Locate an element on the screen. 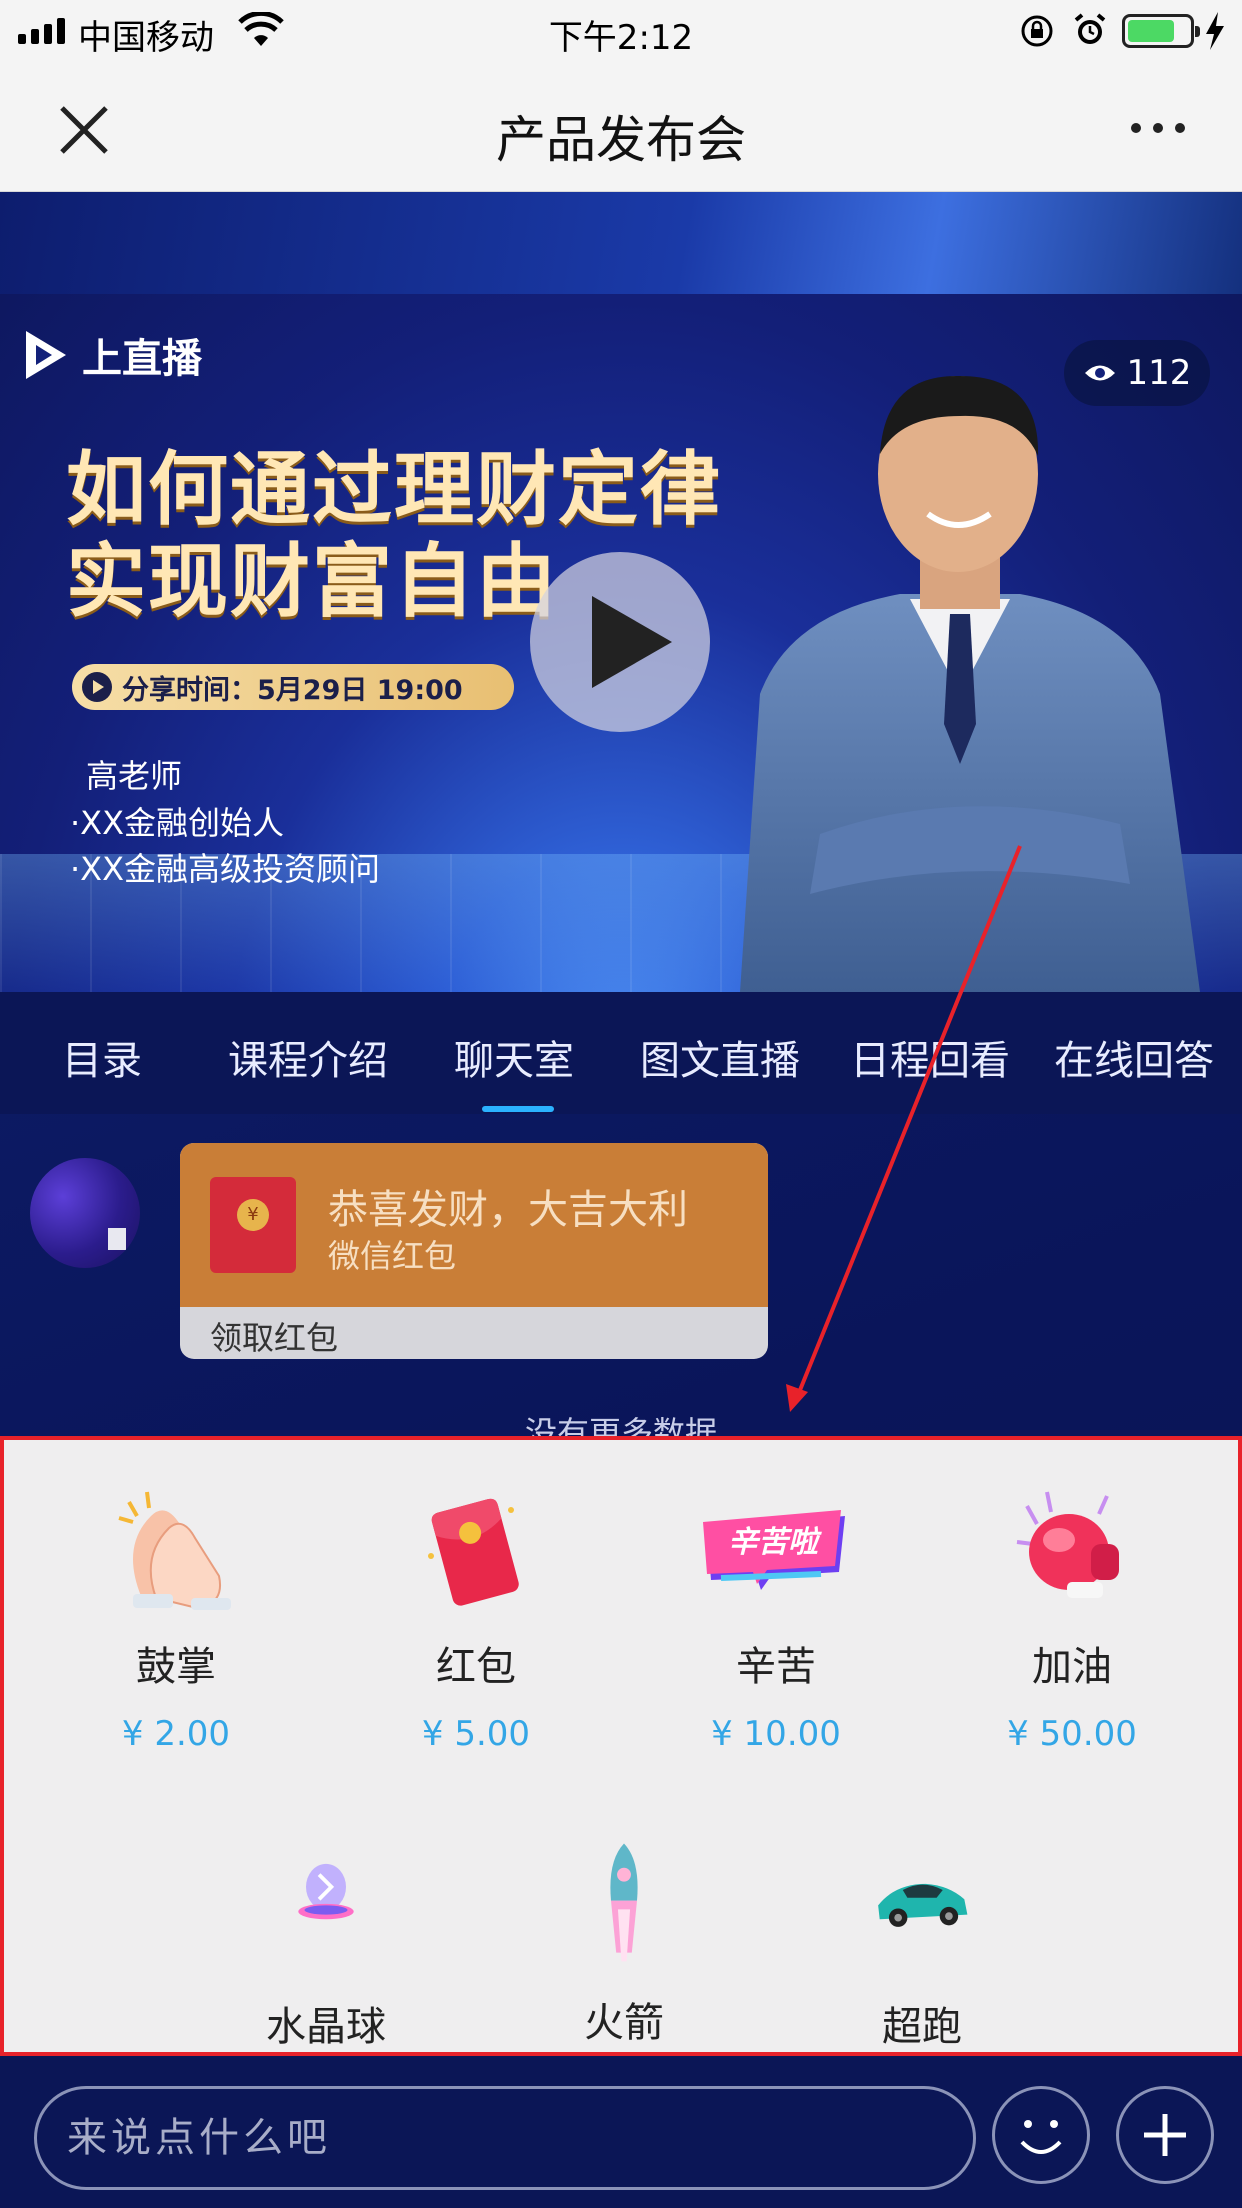  share-time: 分享时间：5月29日 19:00 is located at coordinates (292, 690).